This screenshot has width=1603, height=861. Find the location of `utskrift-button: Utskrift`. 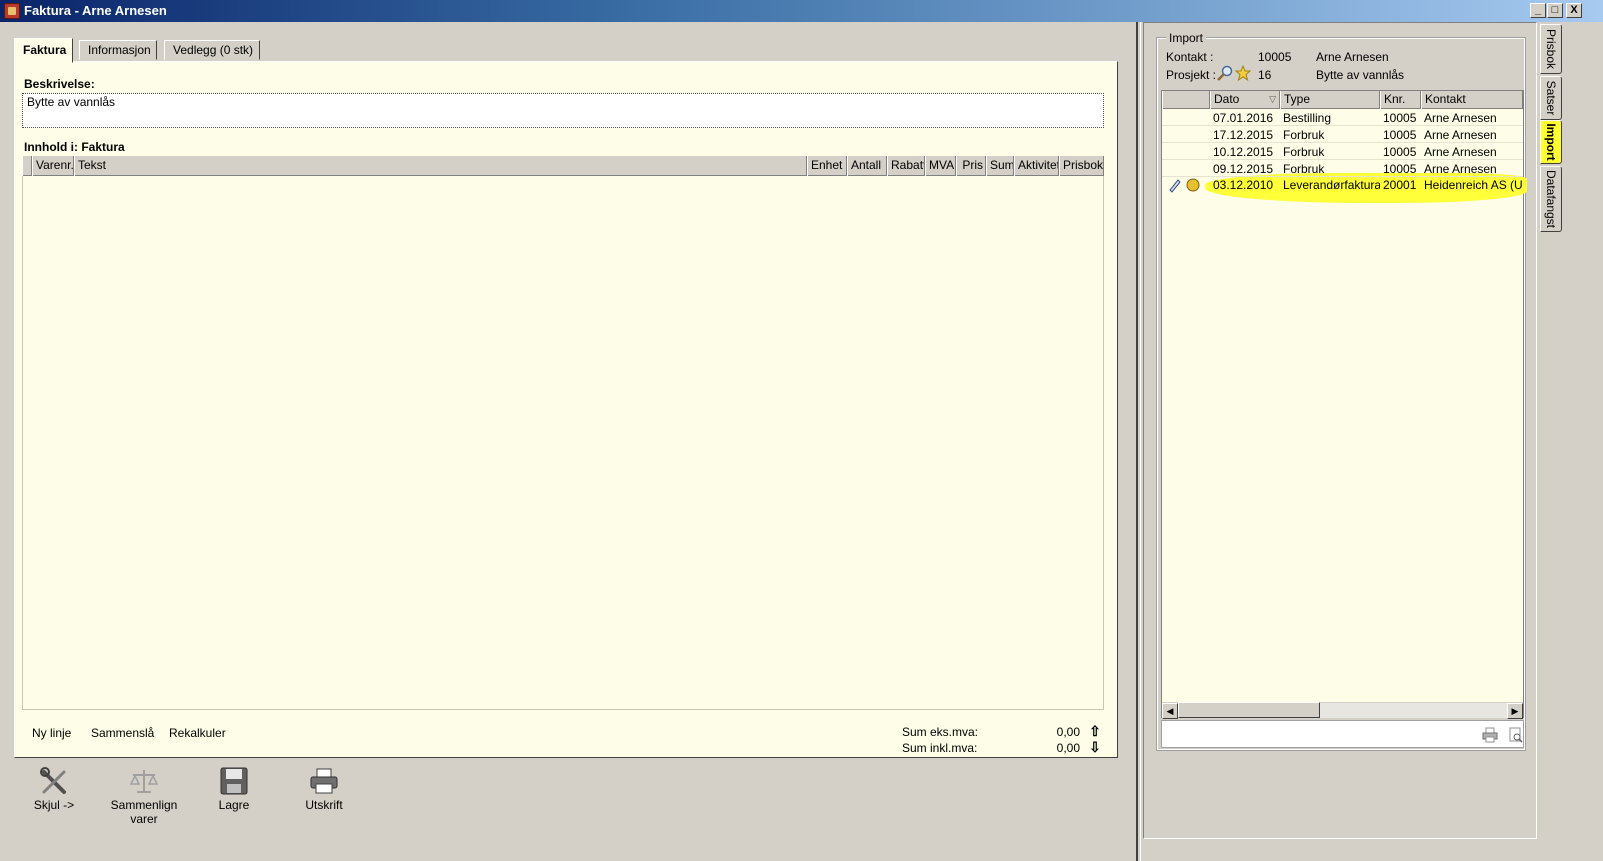

utskrift-button: Utskrift is located at coordinates (324, 789).